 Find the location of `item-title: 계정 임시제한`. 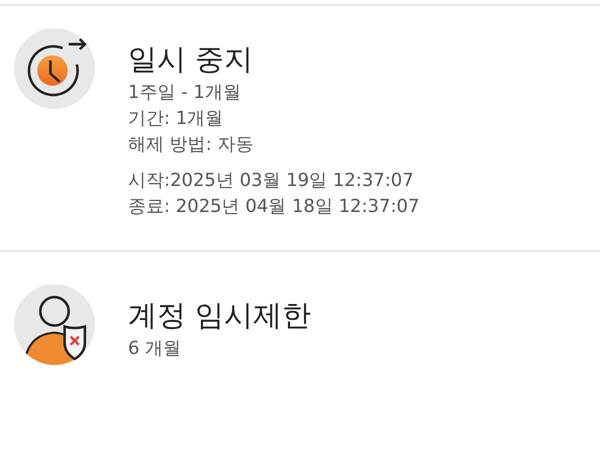

item-title: 계정 임시제한 is located at coordinates (220, 315).